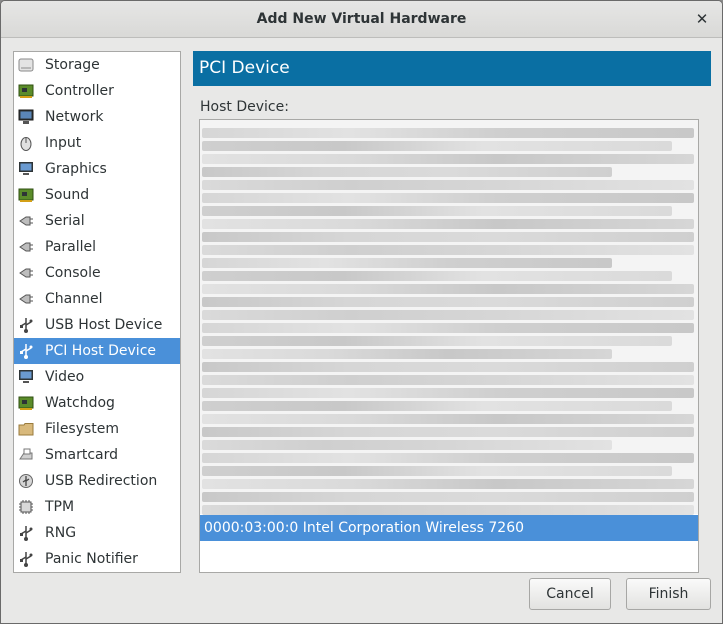 The width and height of the screenshot is (723, 624). What do you see at coordinates (97, 507) in the screenshot?
I see `sidebar-item-tpm: TPM` at bounding box center [97, 507].